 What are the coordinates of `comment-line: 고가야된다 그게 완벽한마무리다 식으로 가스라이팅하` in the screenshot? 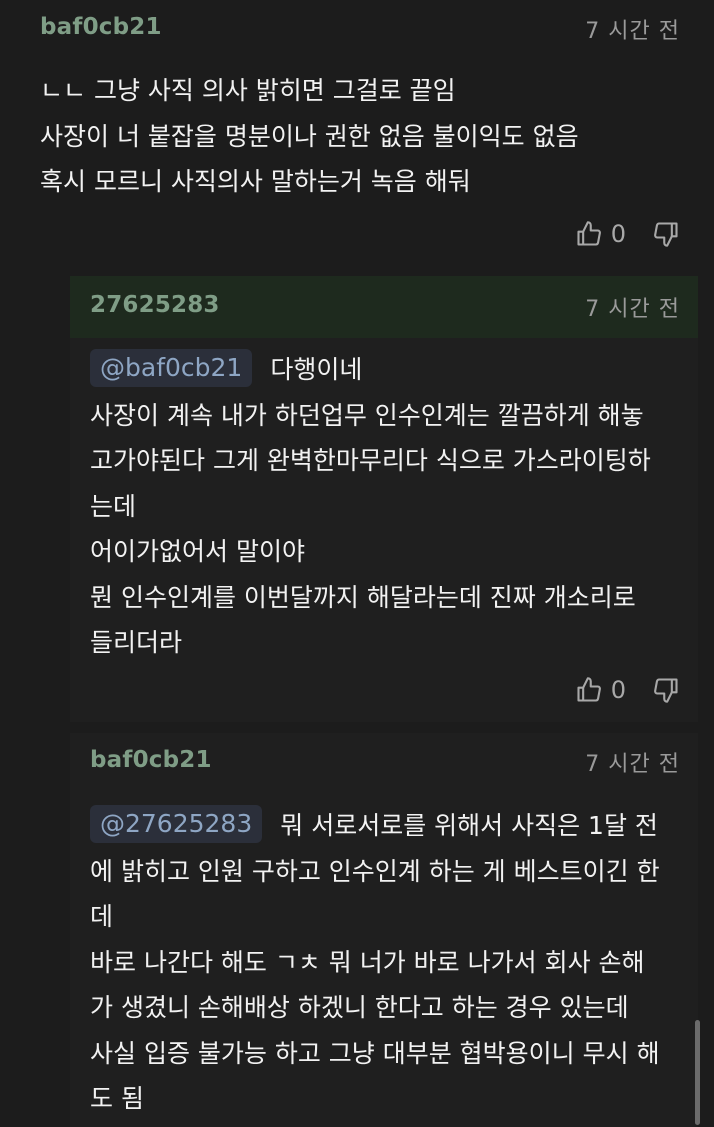 It's located at (370, 460).